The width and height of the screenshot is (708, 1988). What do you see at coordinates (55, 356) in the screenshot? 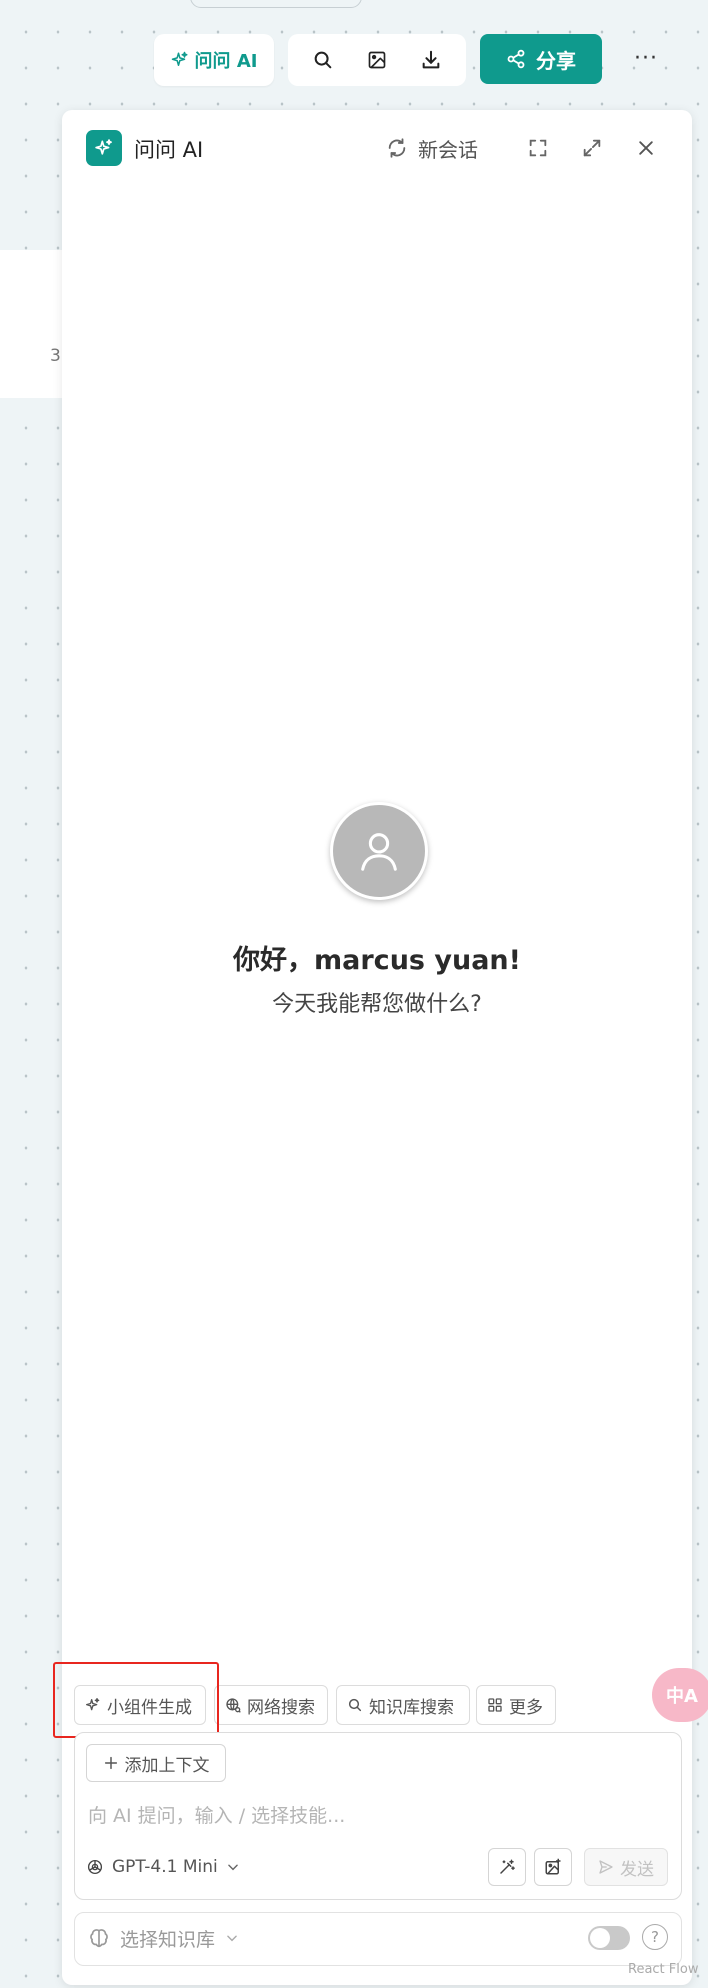
I see `canvas-node-number: 3` at bounding box center [55, 356].